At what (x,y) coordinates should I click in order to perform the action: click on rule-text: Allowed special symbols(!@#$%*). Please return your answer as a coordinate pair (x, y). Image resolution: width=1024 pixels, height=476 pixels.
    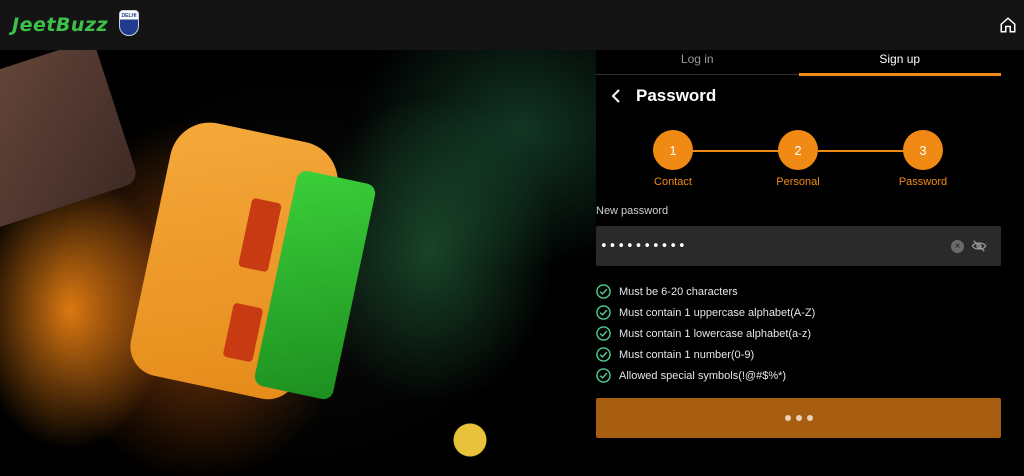
    Looking at the image, I should click on (703, 375).